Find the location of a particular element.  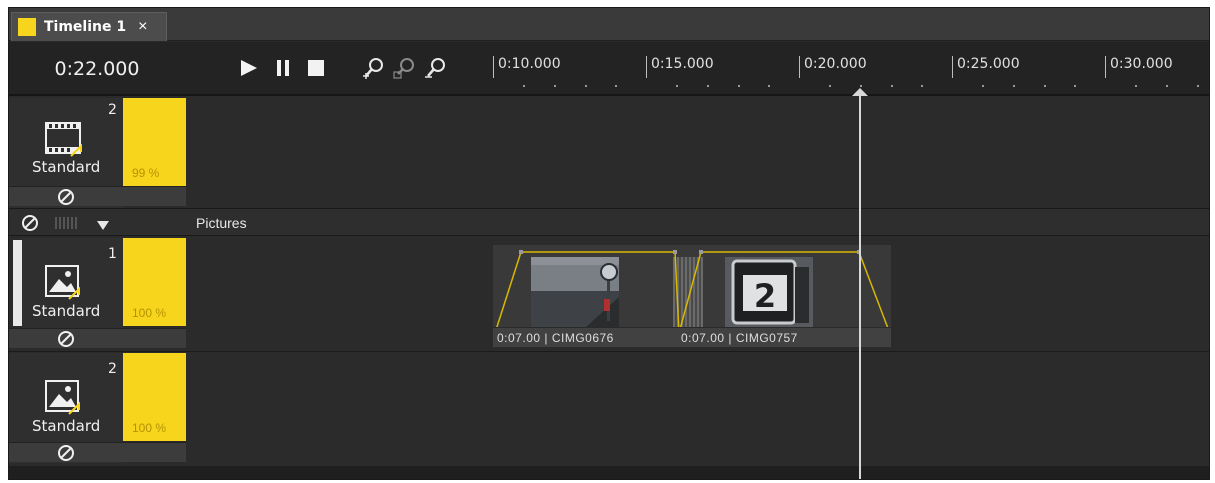

chevron-down-icon is located at coordinates (103, 227).